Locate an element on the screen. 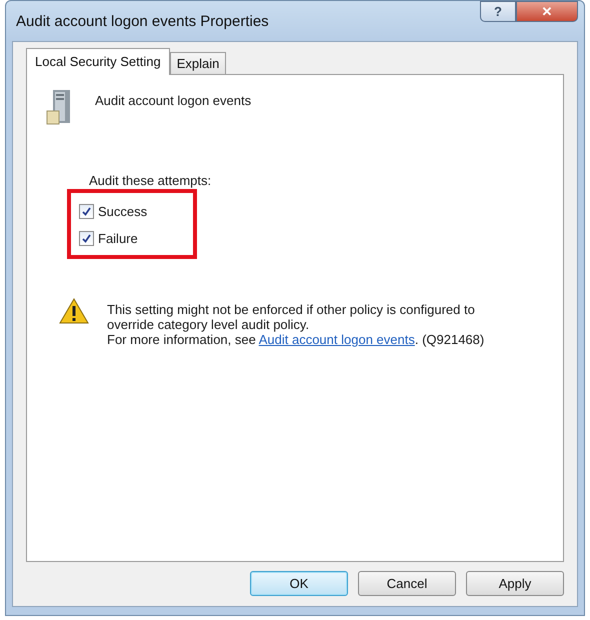 Image resolution: width=590 pixels, height=620 pixels. ok-button: OK is located at coordinates (299, 583).